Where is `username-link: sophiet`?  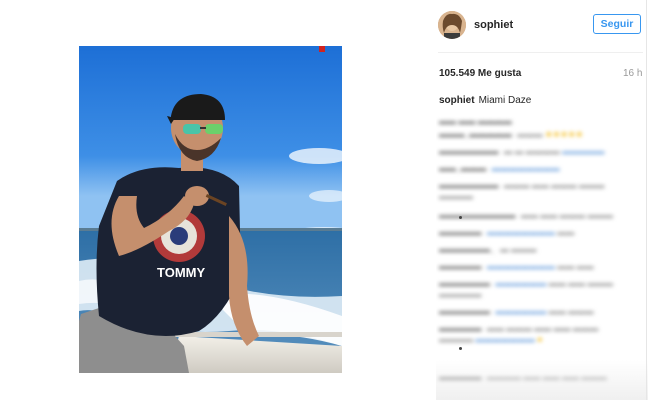
username-link: sophiet is located at coordinates (493, 25).